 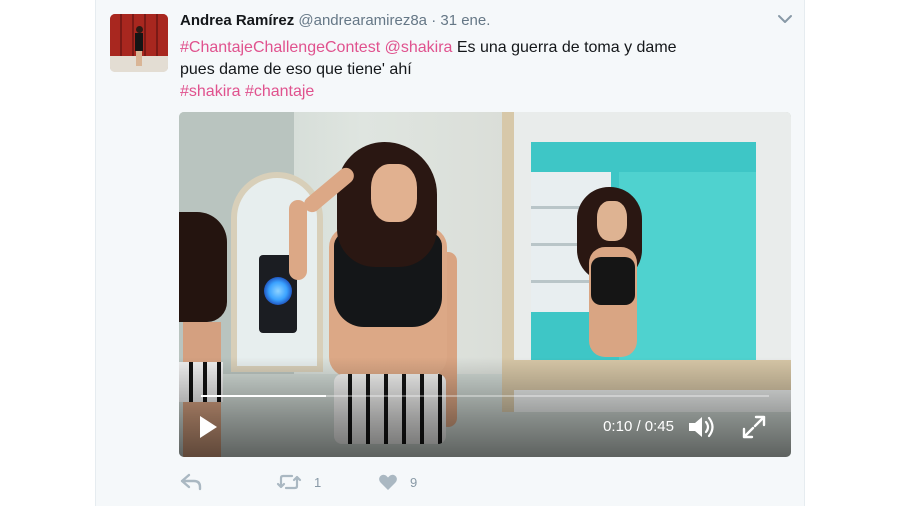 I want to click on tweet-timestamp: 31 ene., so click(x=465, y=20).